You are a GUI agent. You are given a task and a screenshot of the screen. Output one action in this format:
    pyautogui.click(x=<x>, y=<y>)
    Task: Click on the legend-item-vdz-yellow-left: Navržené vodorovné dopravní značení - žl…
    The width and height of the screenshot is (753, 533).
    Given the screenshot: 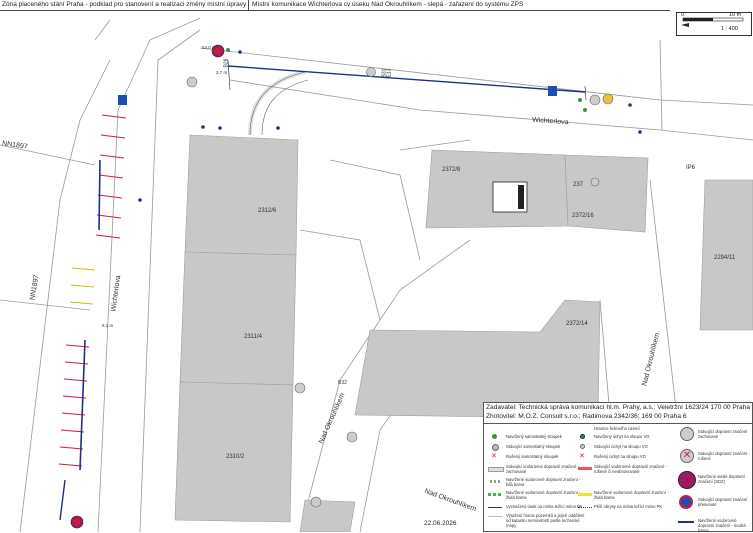 What is the action you would take?
    pyautogui.click(x=543, y=495)
    